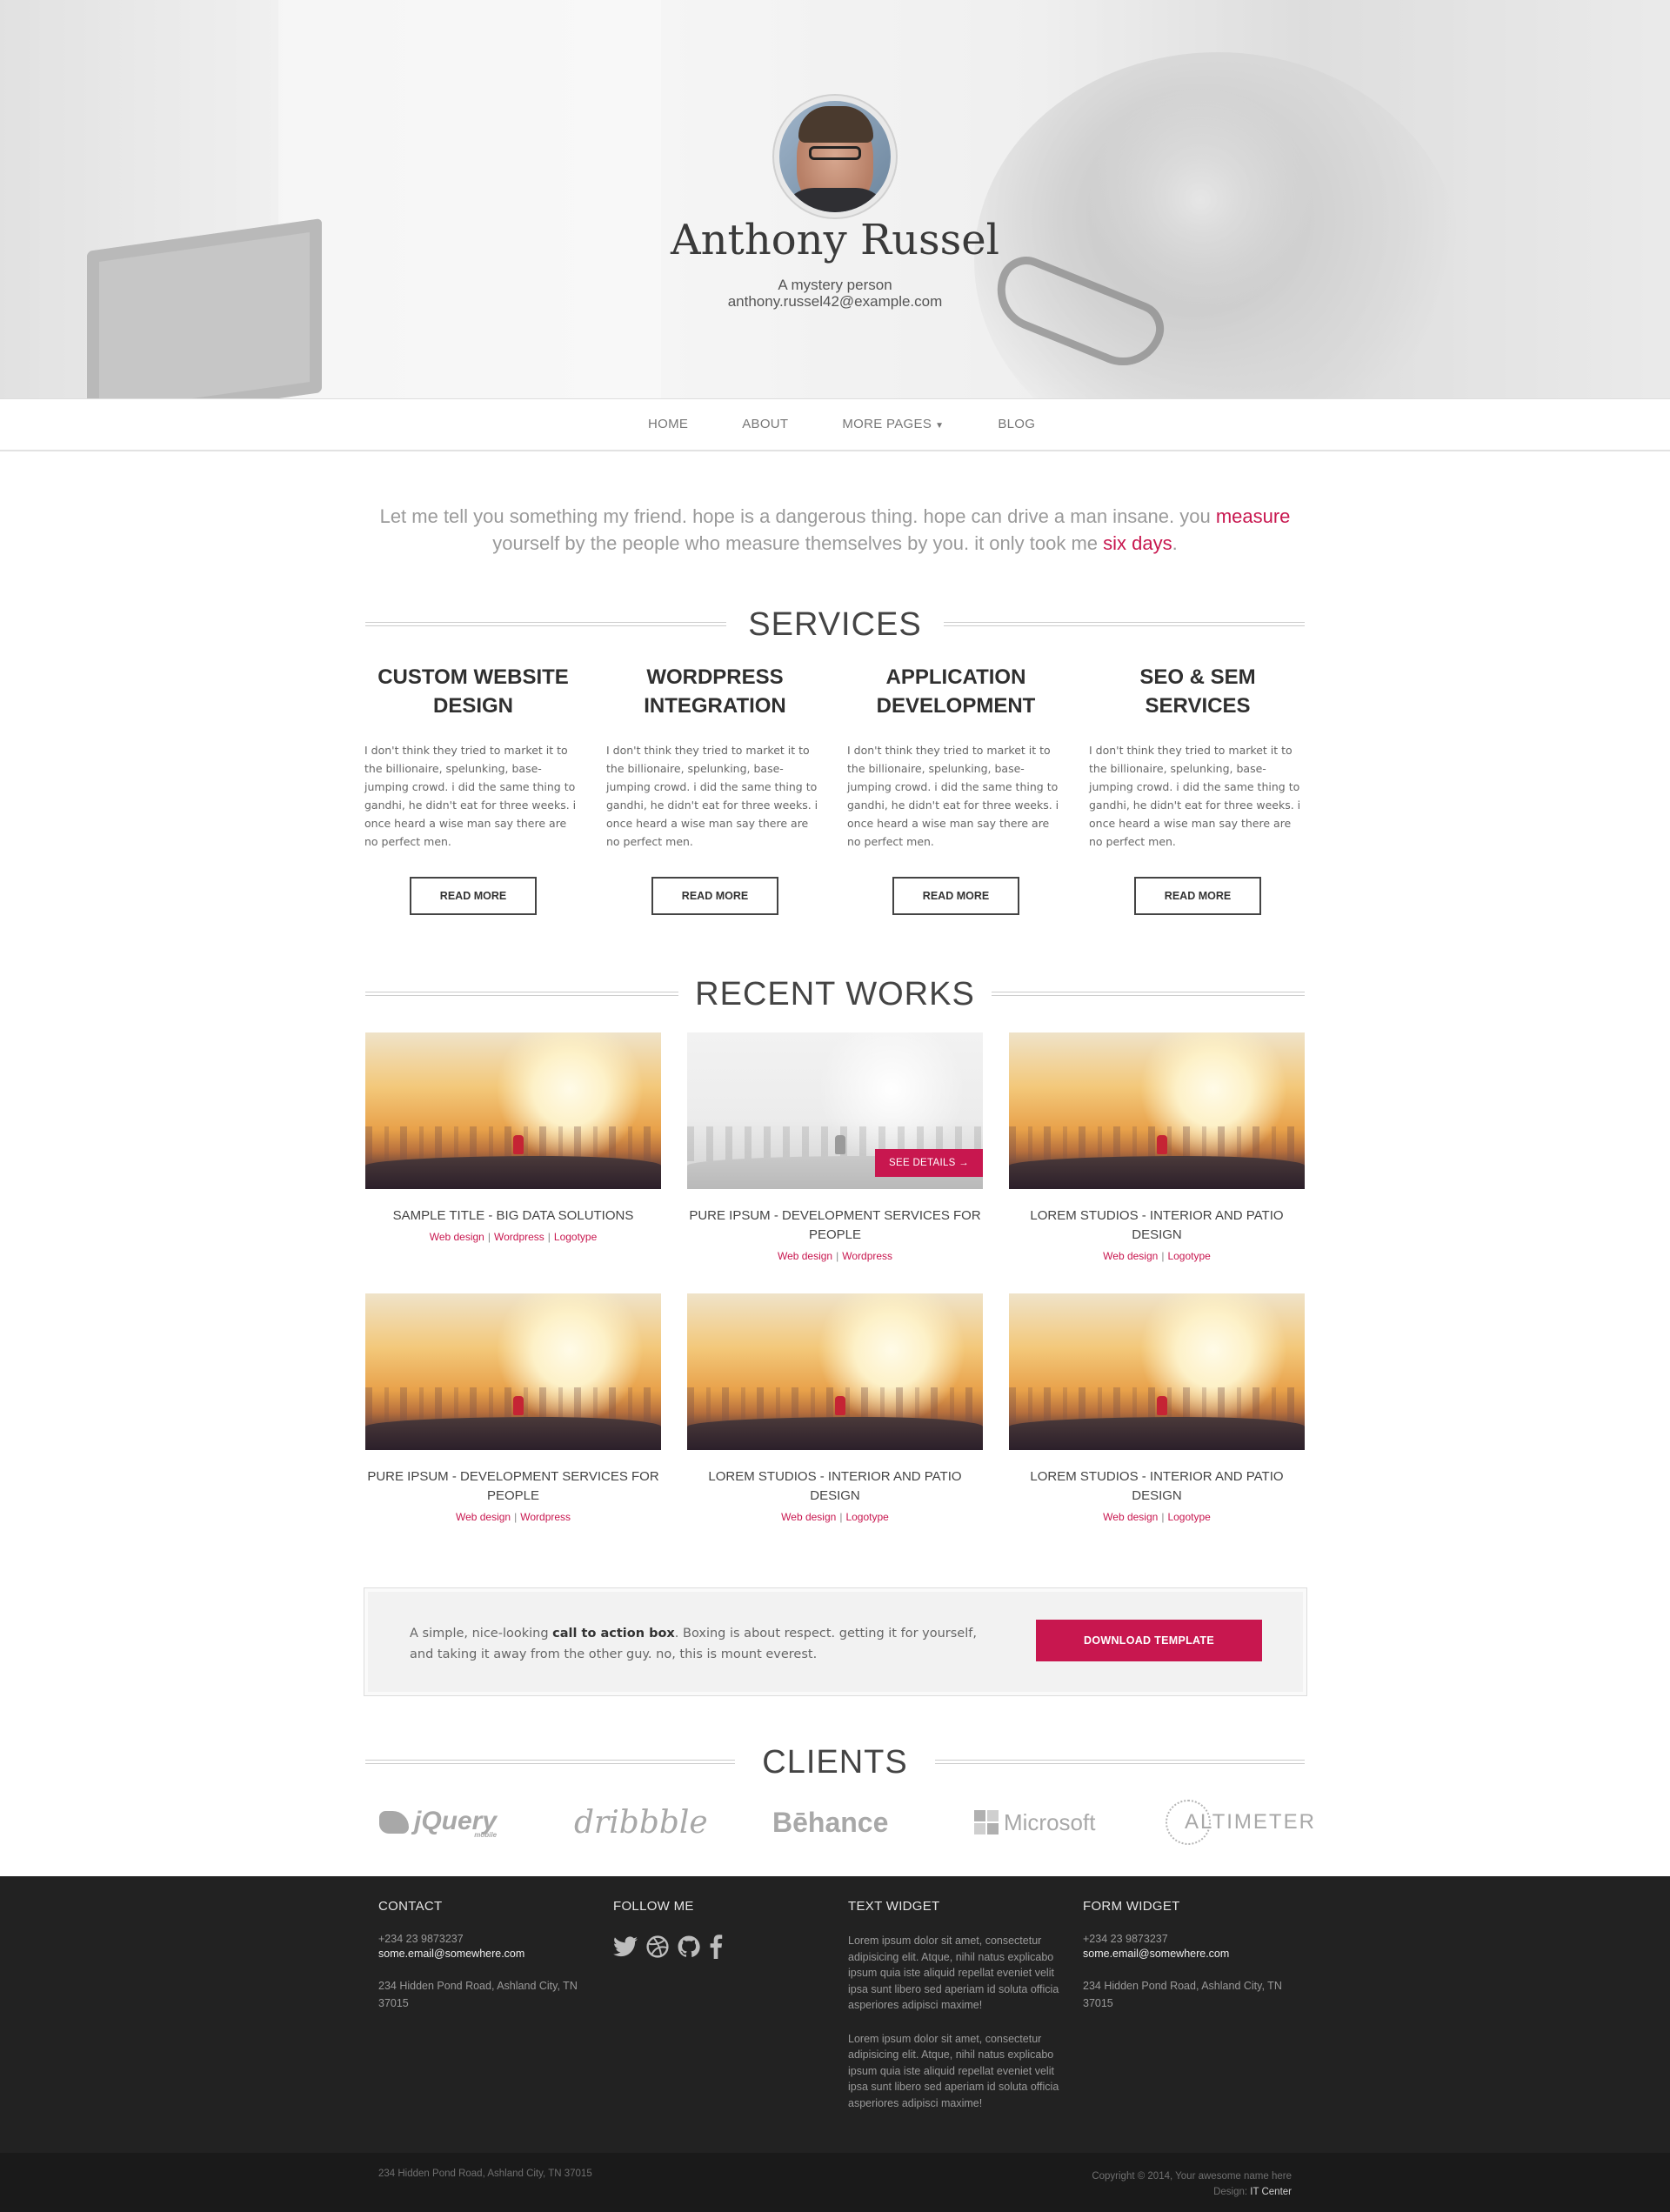 The height and width of the screenshot is (2212, 1670). I want to click on nav-item-more-pages-label: MORE PAGES, so click(887, 424).